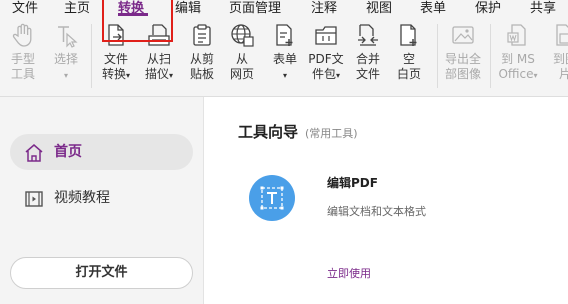 The image size is (568, 304). Describe the element at coordinates (25, 8) in the screenshot. I see `menu-file: 文件` at that location.